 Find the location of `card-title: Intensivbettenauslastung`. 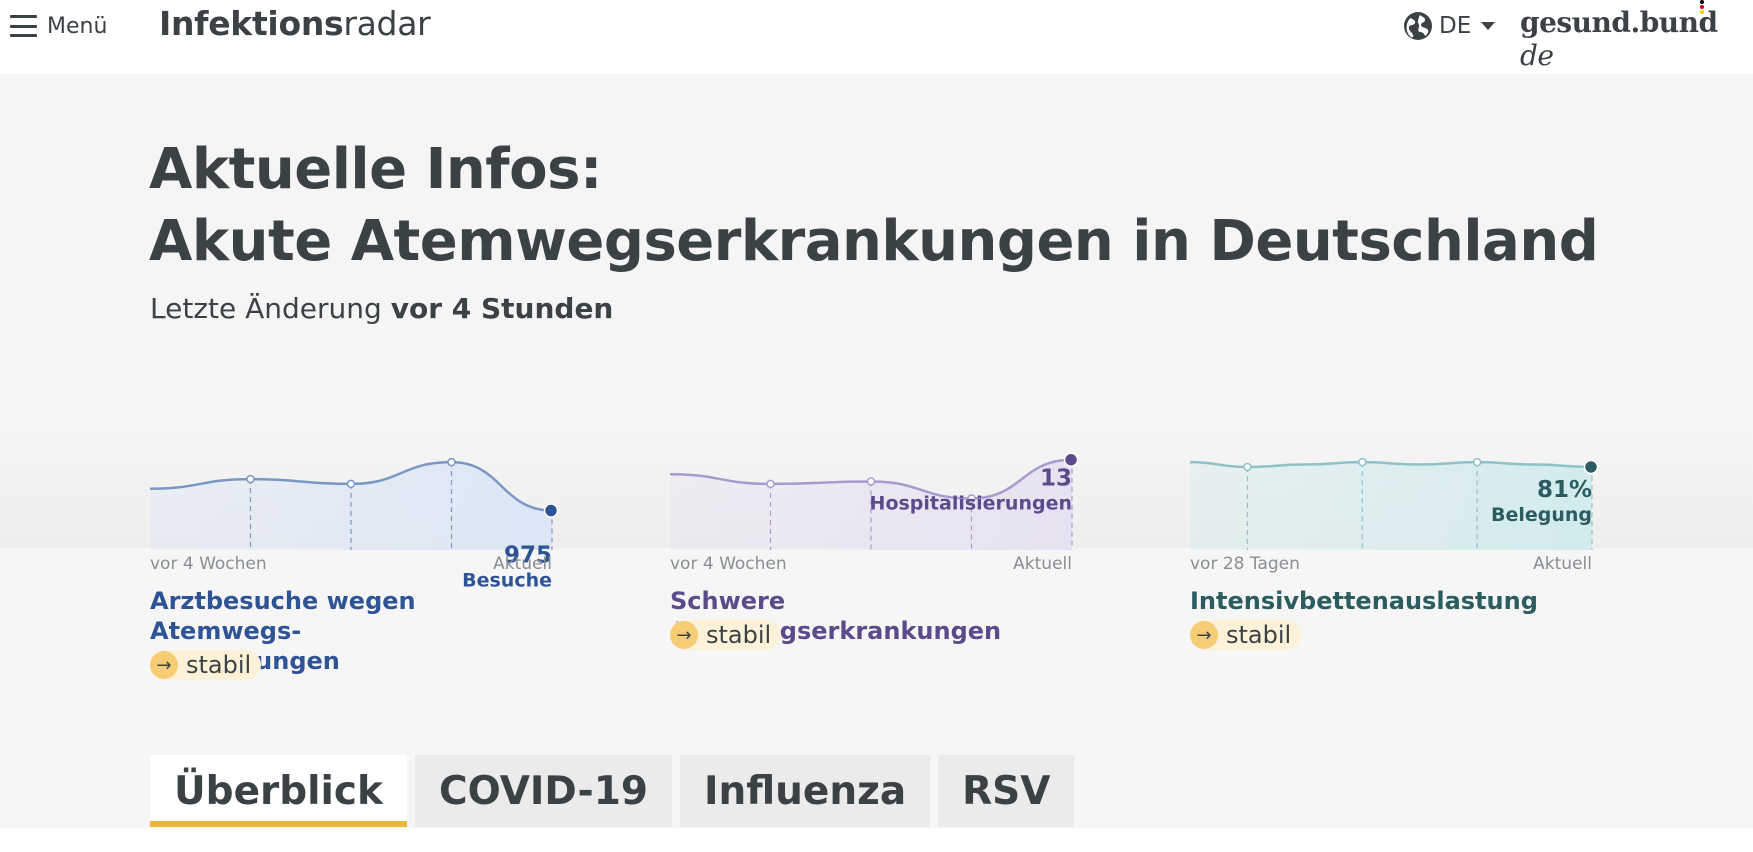

card-title: Intensivbettenauslastung is located at coordinates (1391, 601).